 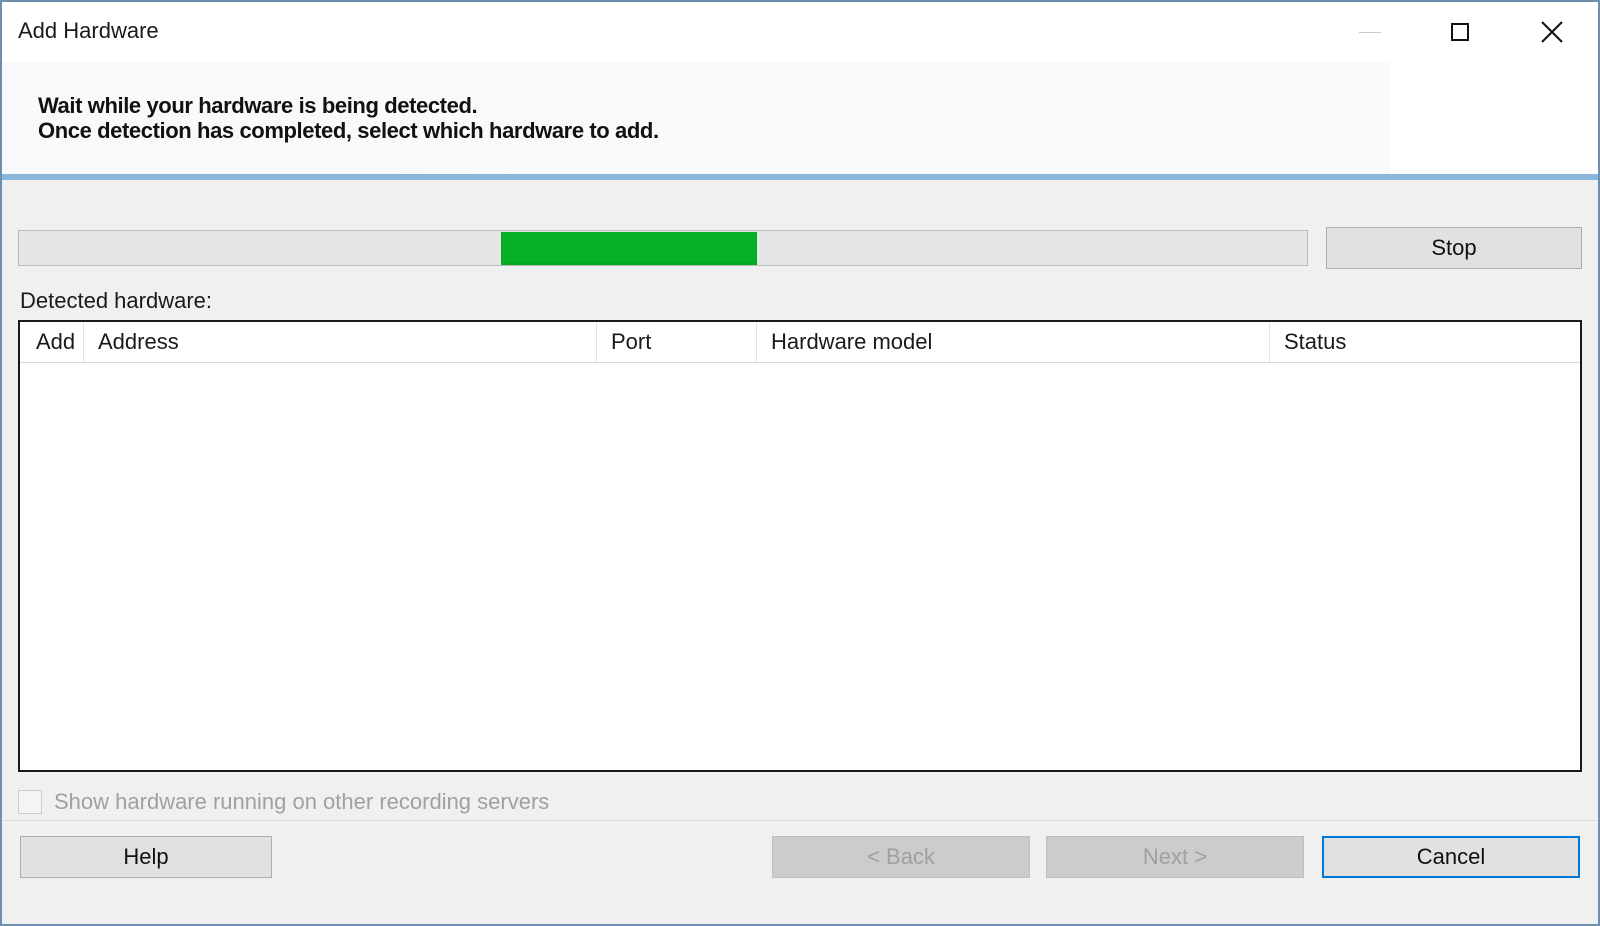 What do you see at coordinates (1451, 857) in the screenshot?
I see `cancel-button: Cancel` at bounding box center [1451, 857].